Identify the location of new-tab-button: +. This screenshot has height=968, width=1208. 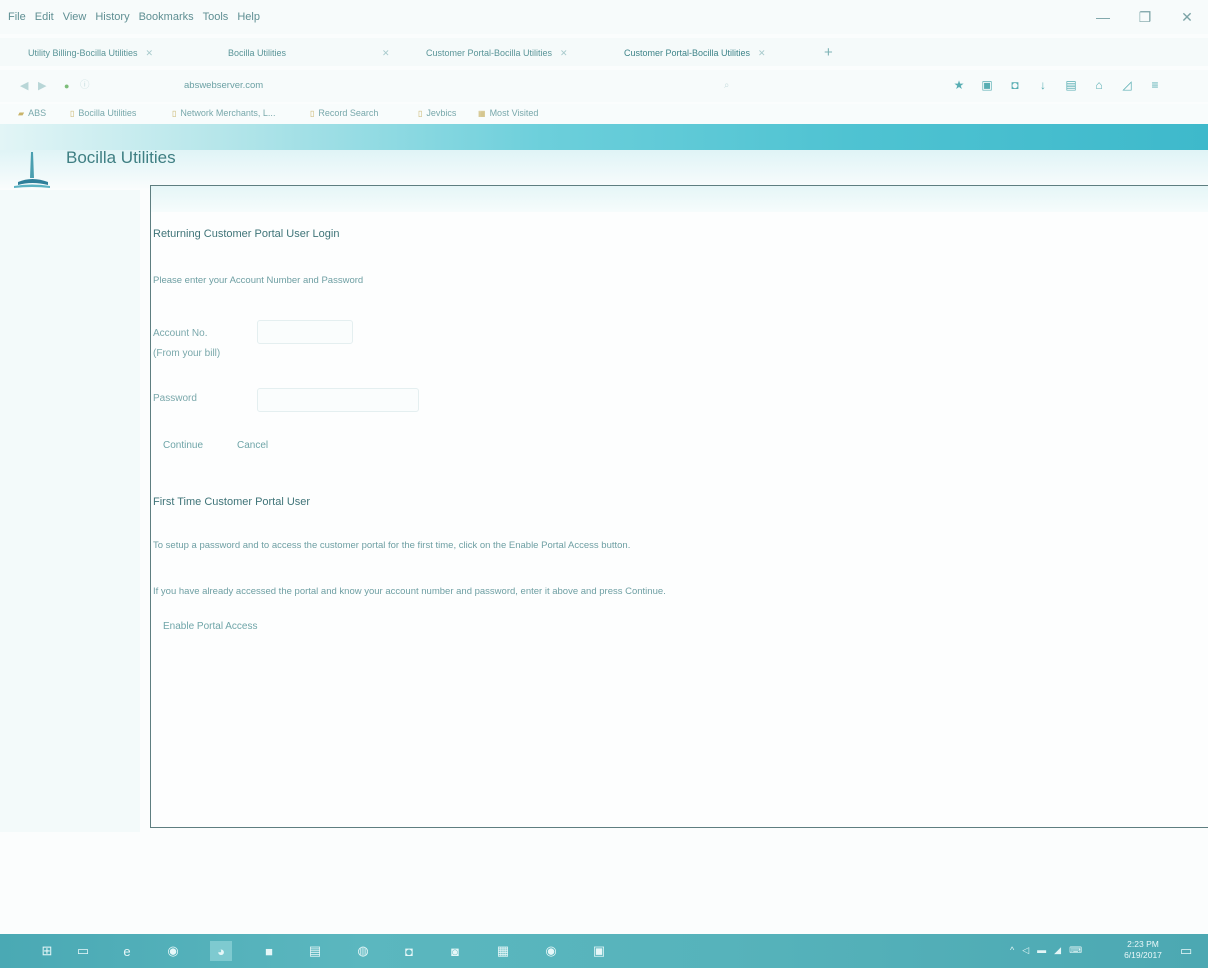
(828, 53).